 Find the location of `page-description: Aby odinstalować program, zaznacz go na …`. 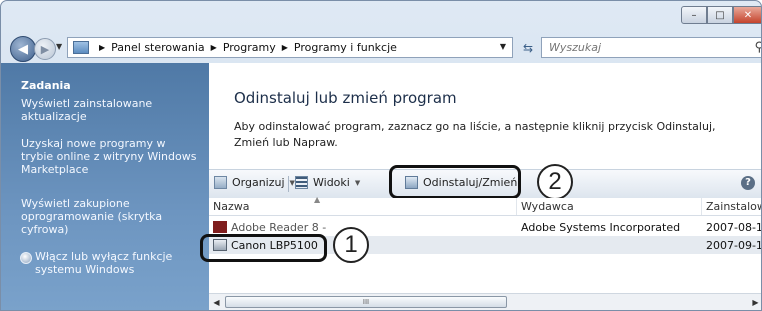

page-description: Aby odinstalować program, zaznacz go na … is located at coordinates (475, 134).